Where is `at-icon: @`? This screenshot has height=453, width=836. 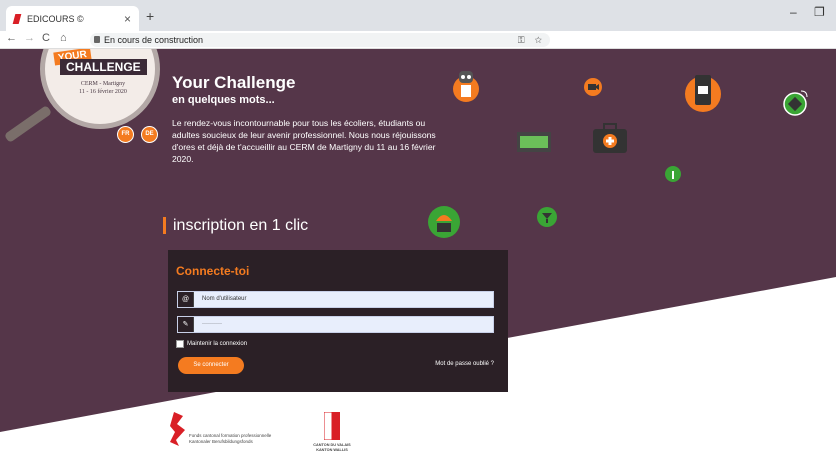
at-icon: @ is located at coordinates (186, 299).